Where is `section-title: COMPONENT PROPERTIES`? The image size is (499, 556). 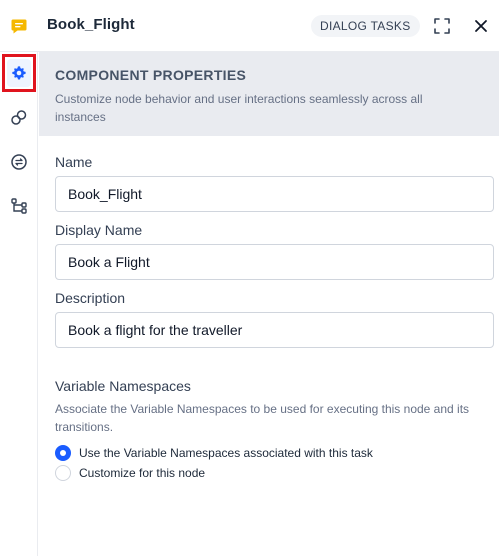
section-title: COMPONENT PROPERTIES is located at coordinates (151, 75).